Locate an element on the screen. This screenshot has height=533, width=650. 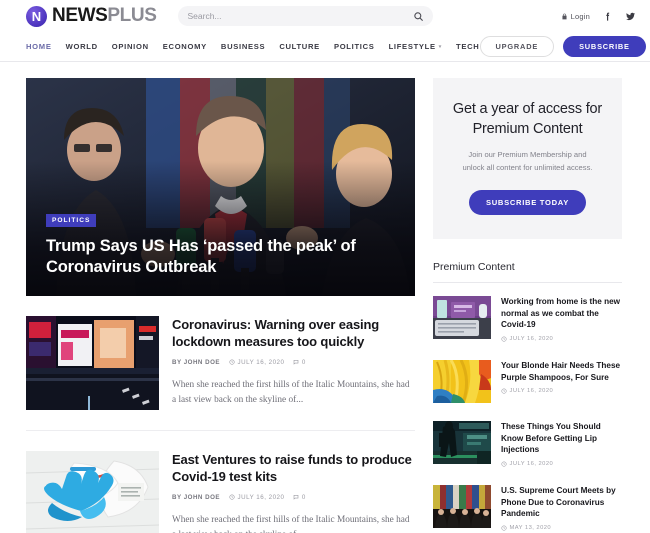
nav-item-tech: TECH is located at coordinates (467, 46).